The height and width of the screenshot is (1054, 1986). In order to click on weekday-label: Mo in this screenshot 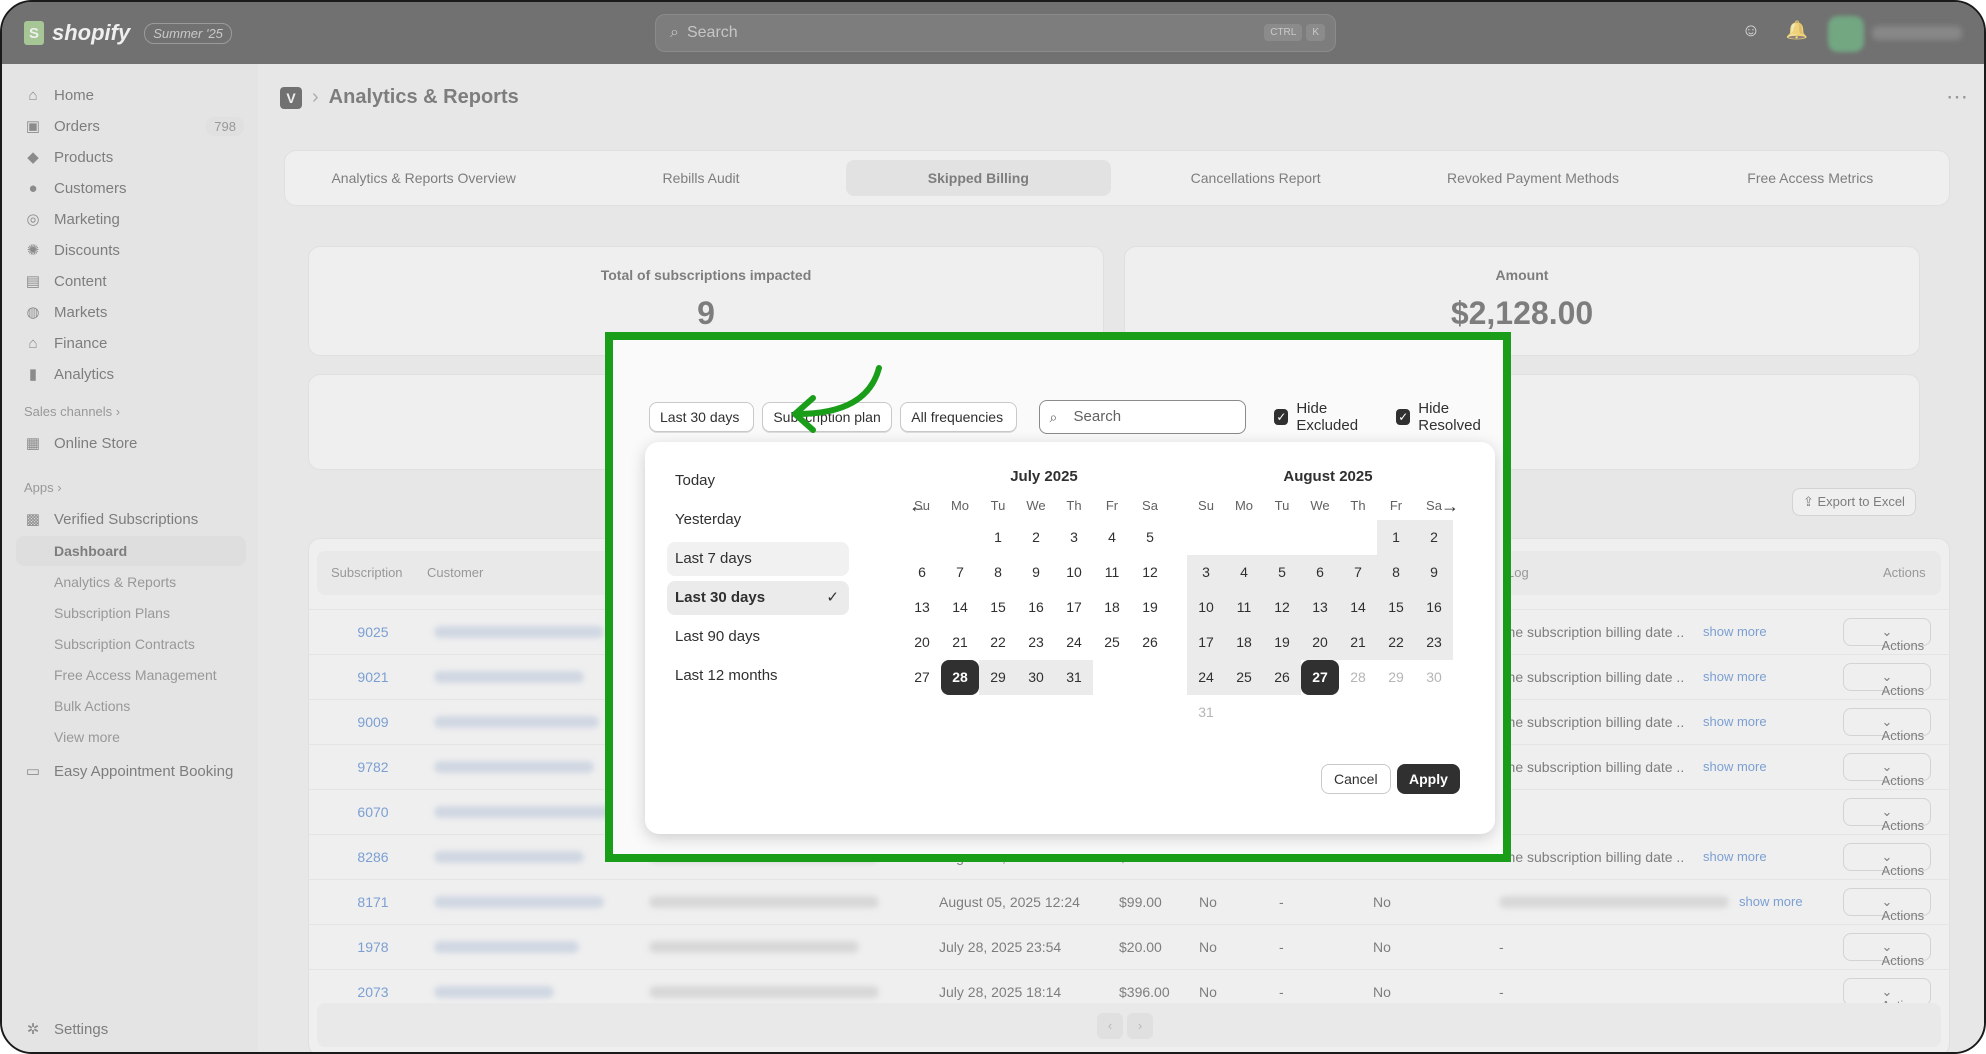, I will do `click(1244, 505)`.